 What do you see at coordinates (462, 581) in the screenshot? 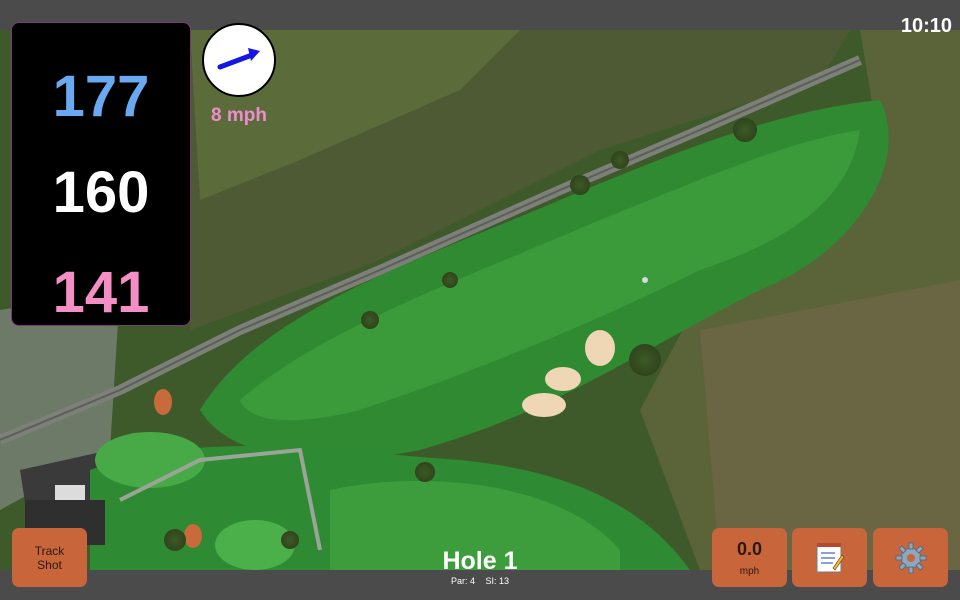
I see `par-label: Par: 4` at bounding box center [462, 581].